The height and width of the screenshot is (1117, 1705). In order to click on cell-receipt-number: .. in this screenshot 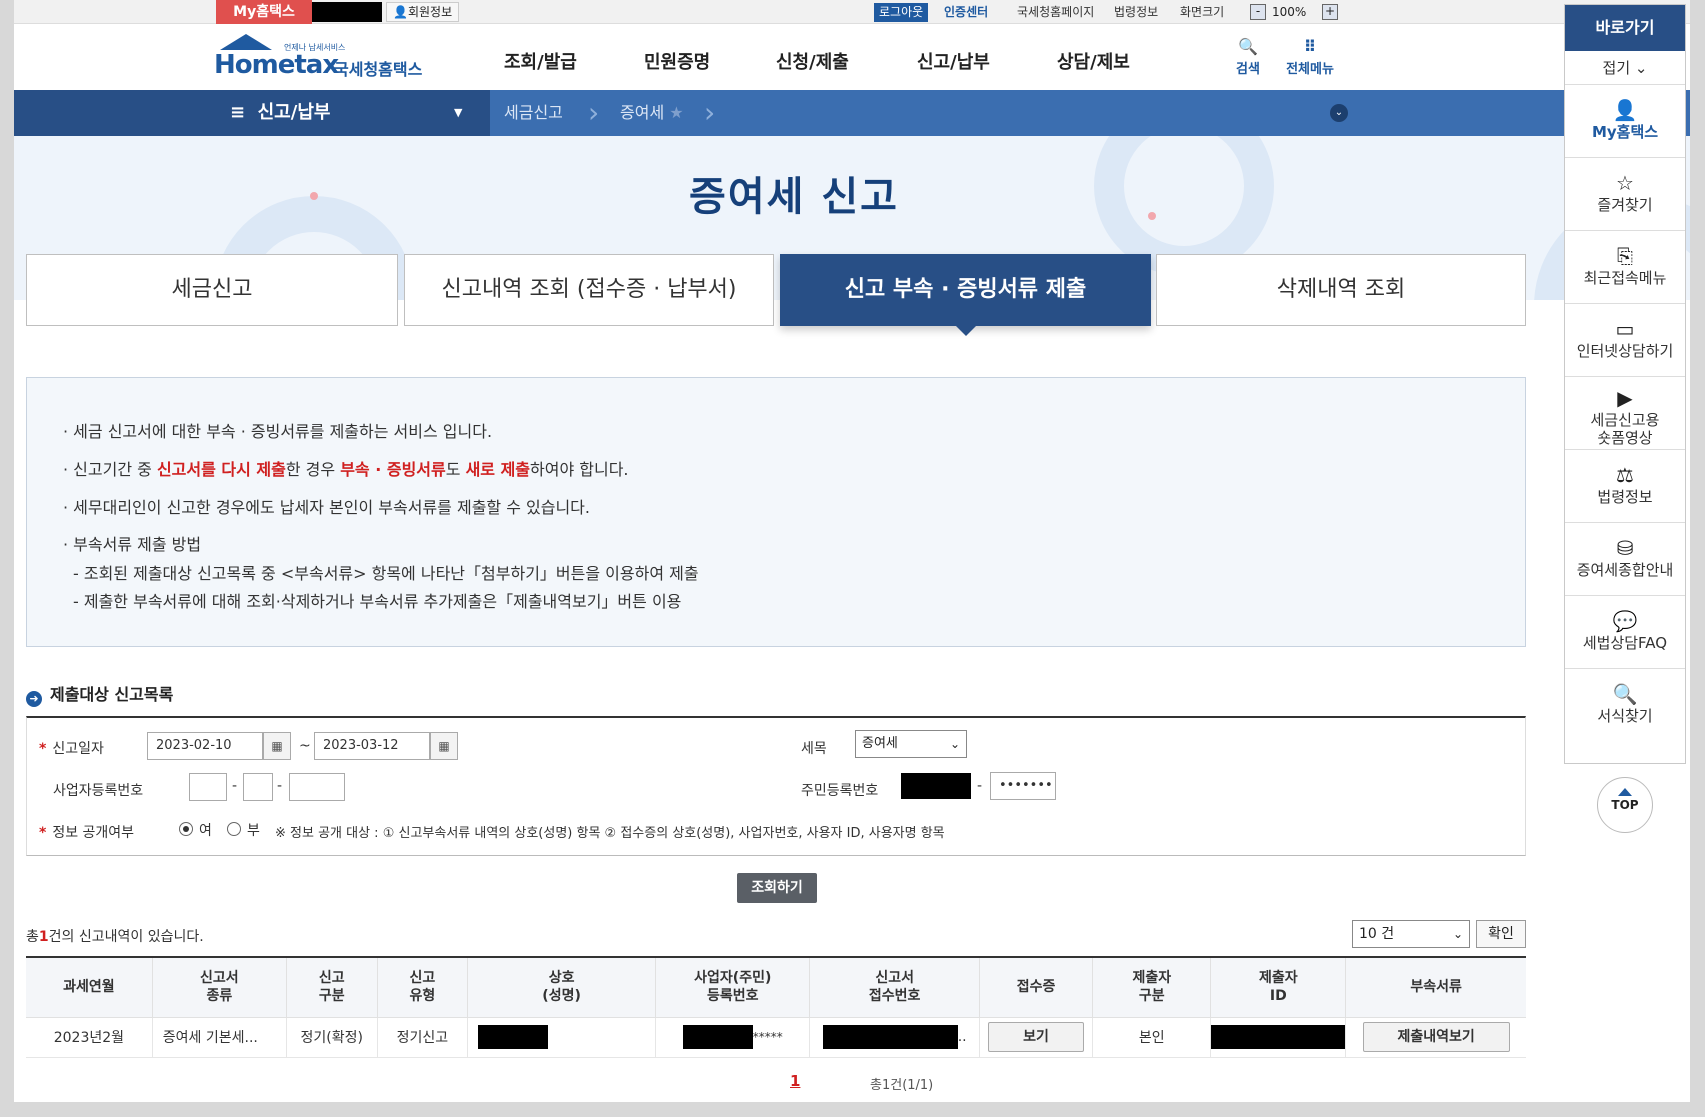, I will do `click(894, 1037)`.